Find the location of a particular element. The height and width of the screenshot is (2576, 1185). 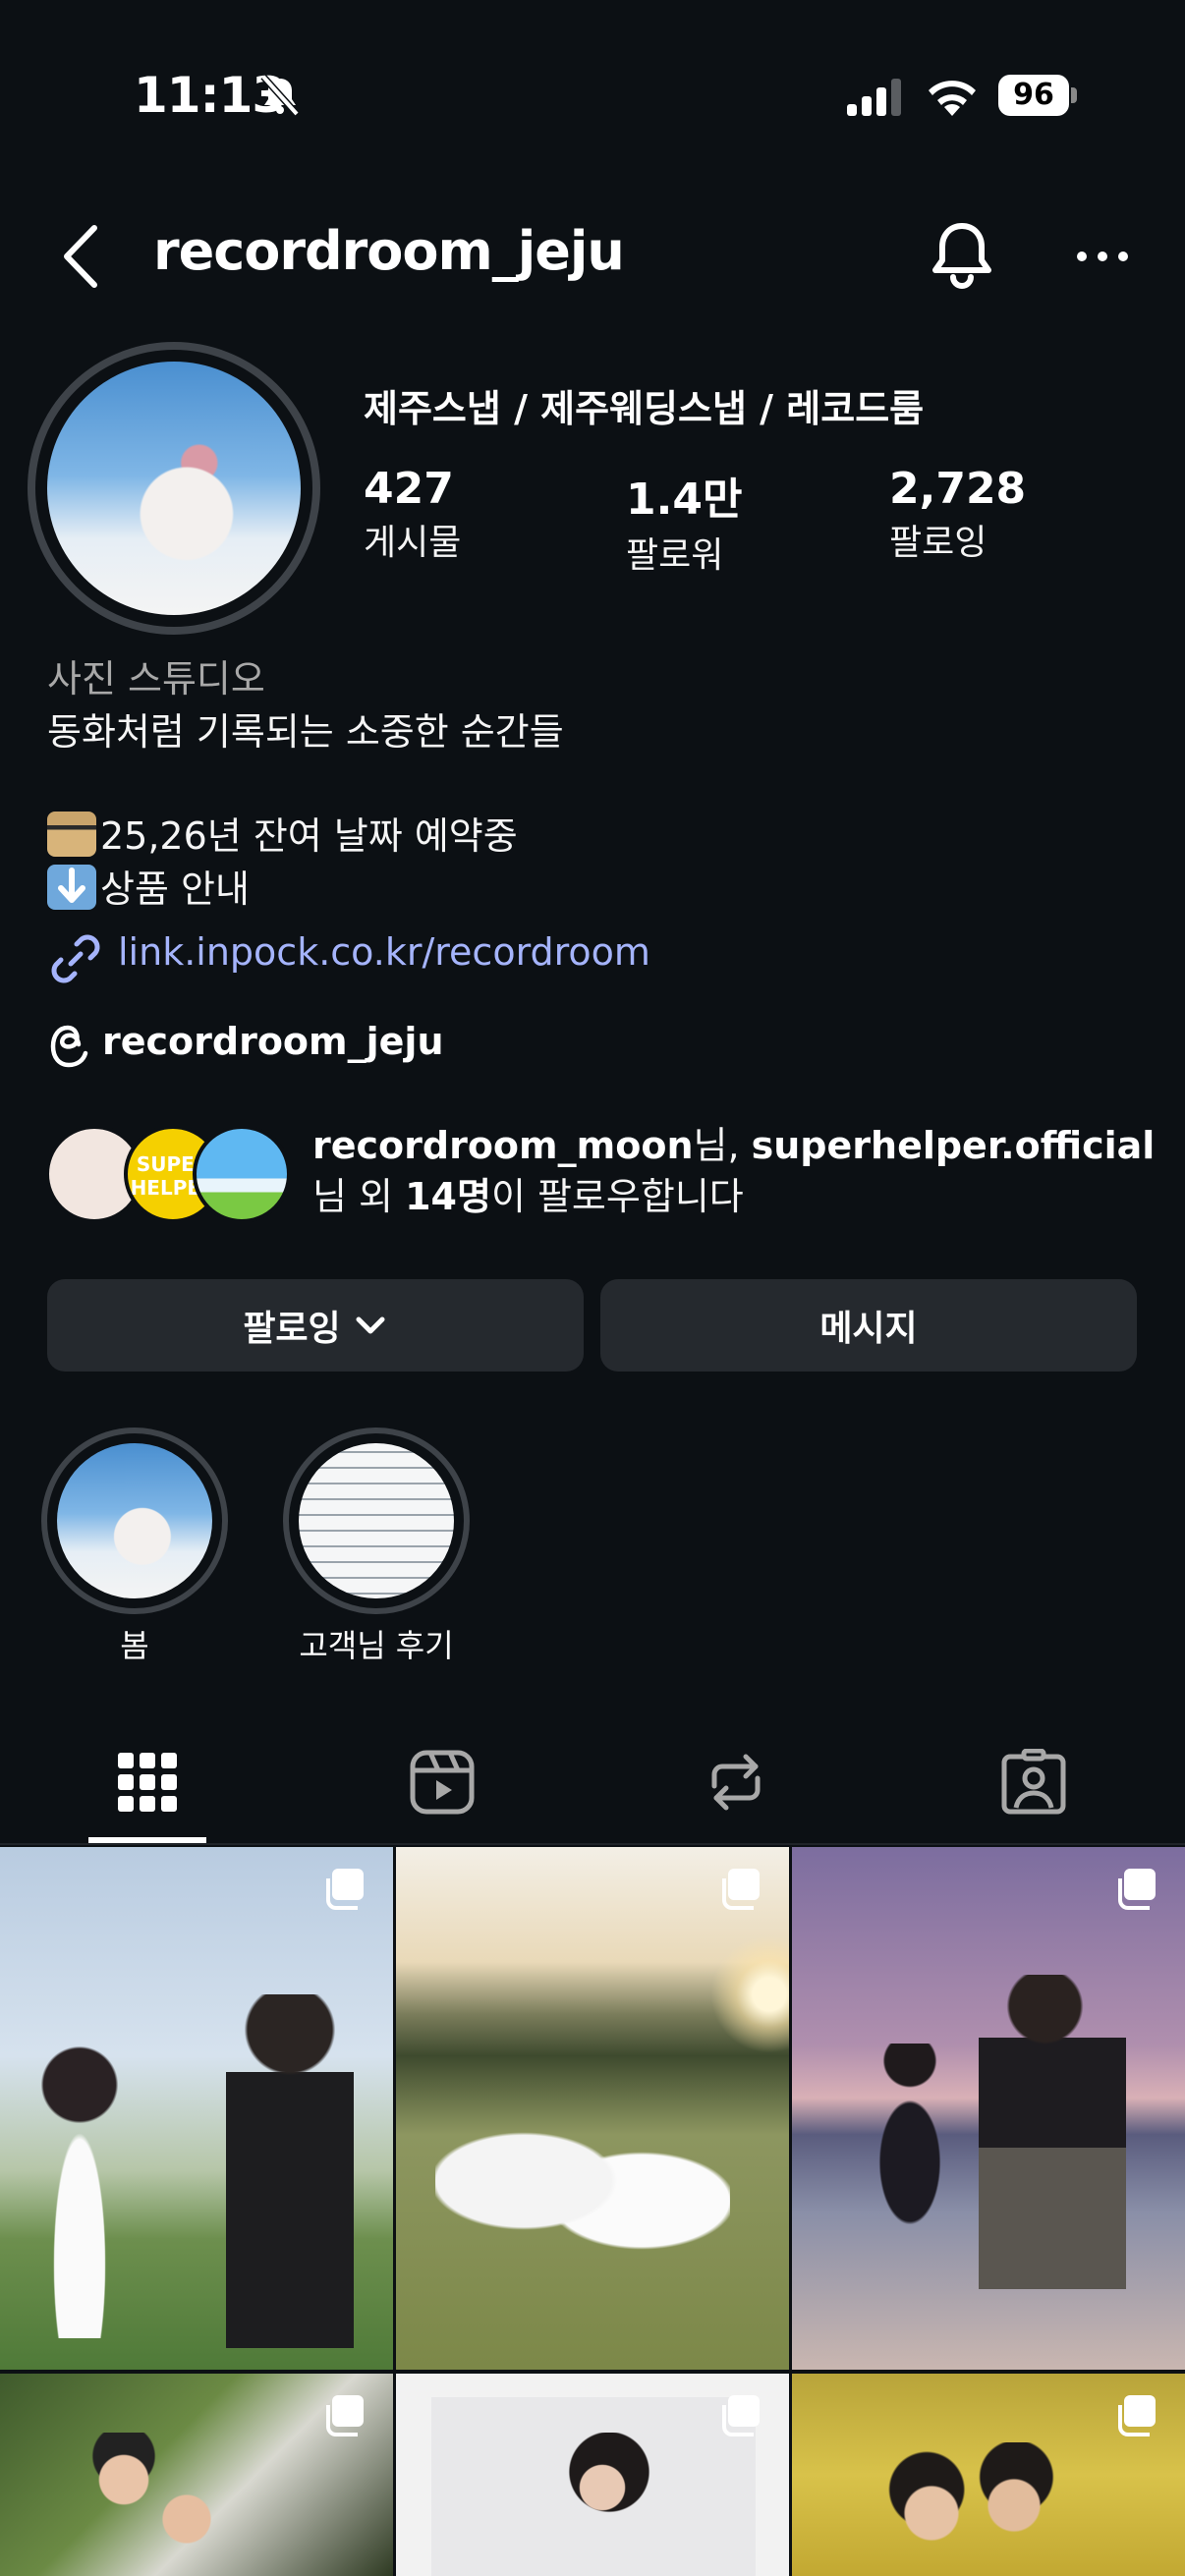

highlight-label: 봄 is located at coordinates (135, 1645).